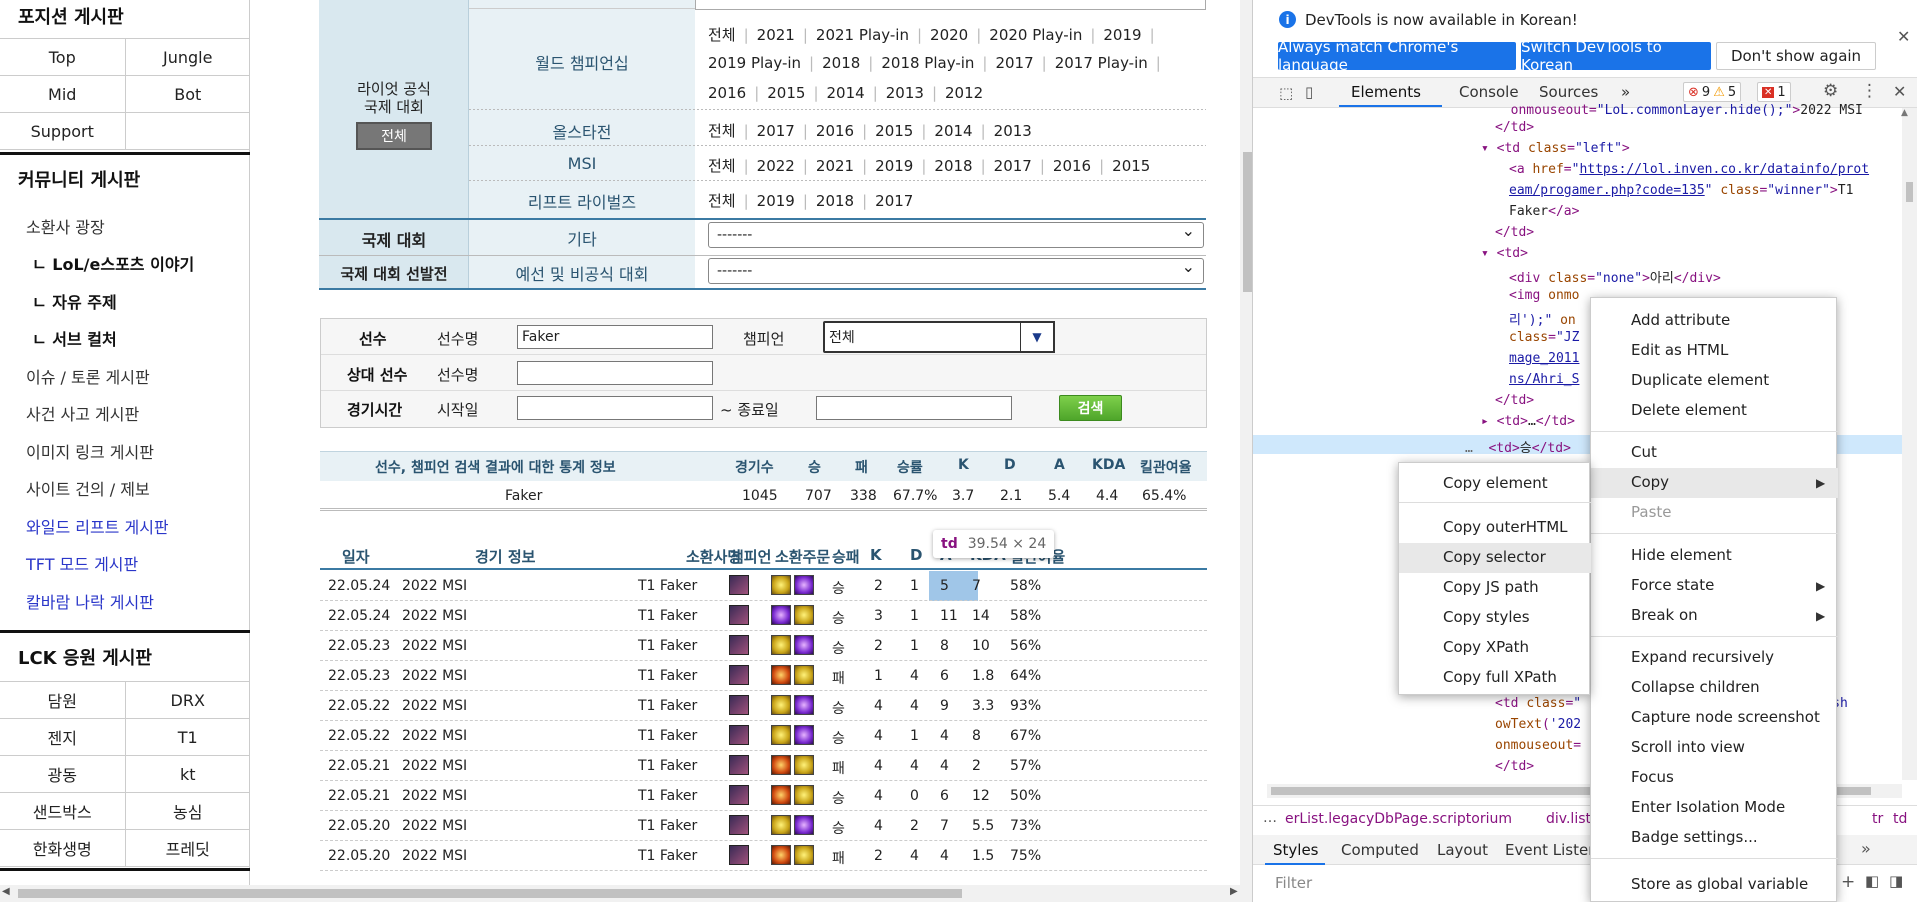  What do you see at coordinates (65, 226) in the screenshot?
I see `community-item: 소환사 광장` at bounding box center [65, 226].